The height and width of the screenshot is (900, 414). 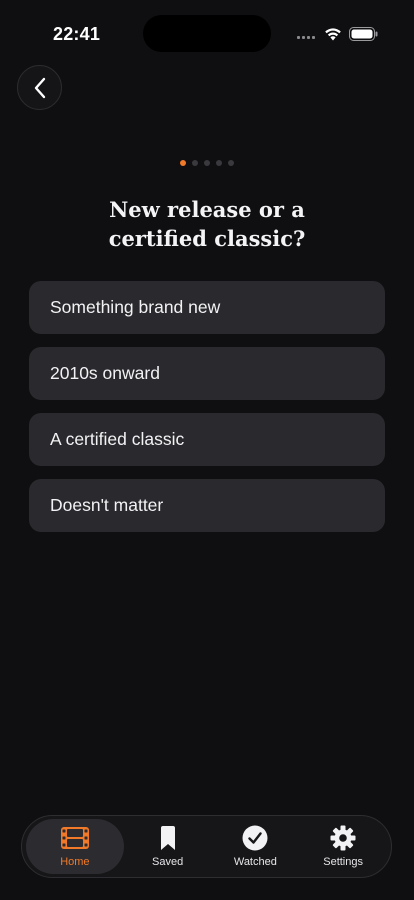 I want to click on back-button, so click(x=39, y=87).